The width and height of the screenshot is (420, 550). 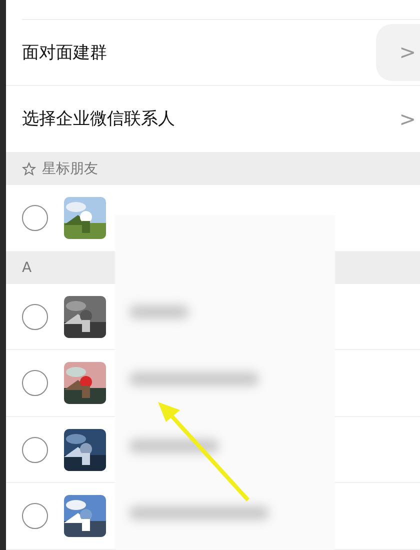 I want to click on menu-item-label: 选择企业微信联系人, so click(x=98, y=118).